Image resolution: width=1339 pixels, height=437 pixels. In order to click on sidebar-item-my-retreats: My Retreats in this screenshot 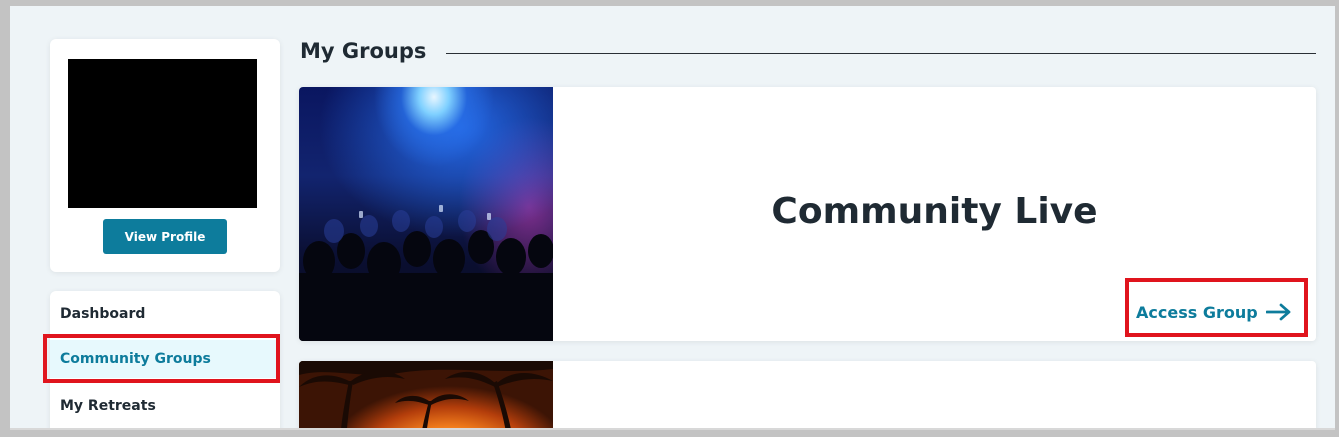, I will do `click(165, 406)`.